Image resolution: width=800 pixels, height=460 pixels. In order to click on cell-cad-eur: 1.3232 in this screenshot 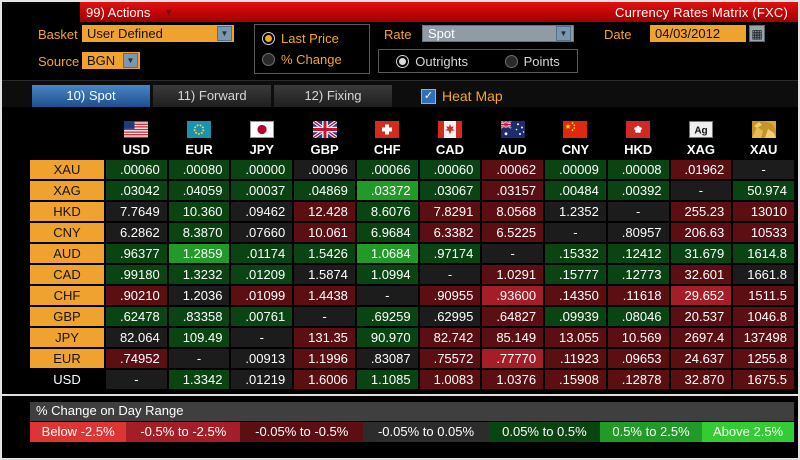, I will do `click(199, 274)`.